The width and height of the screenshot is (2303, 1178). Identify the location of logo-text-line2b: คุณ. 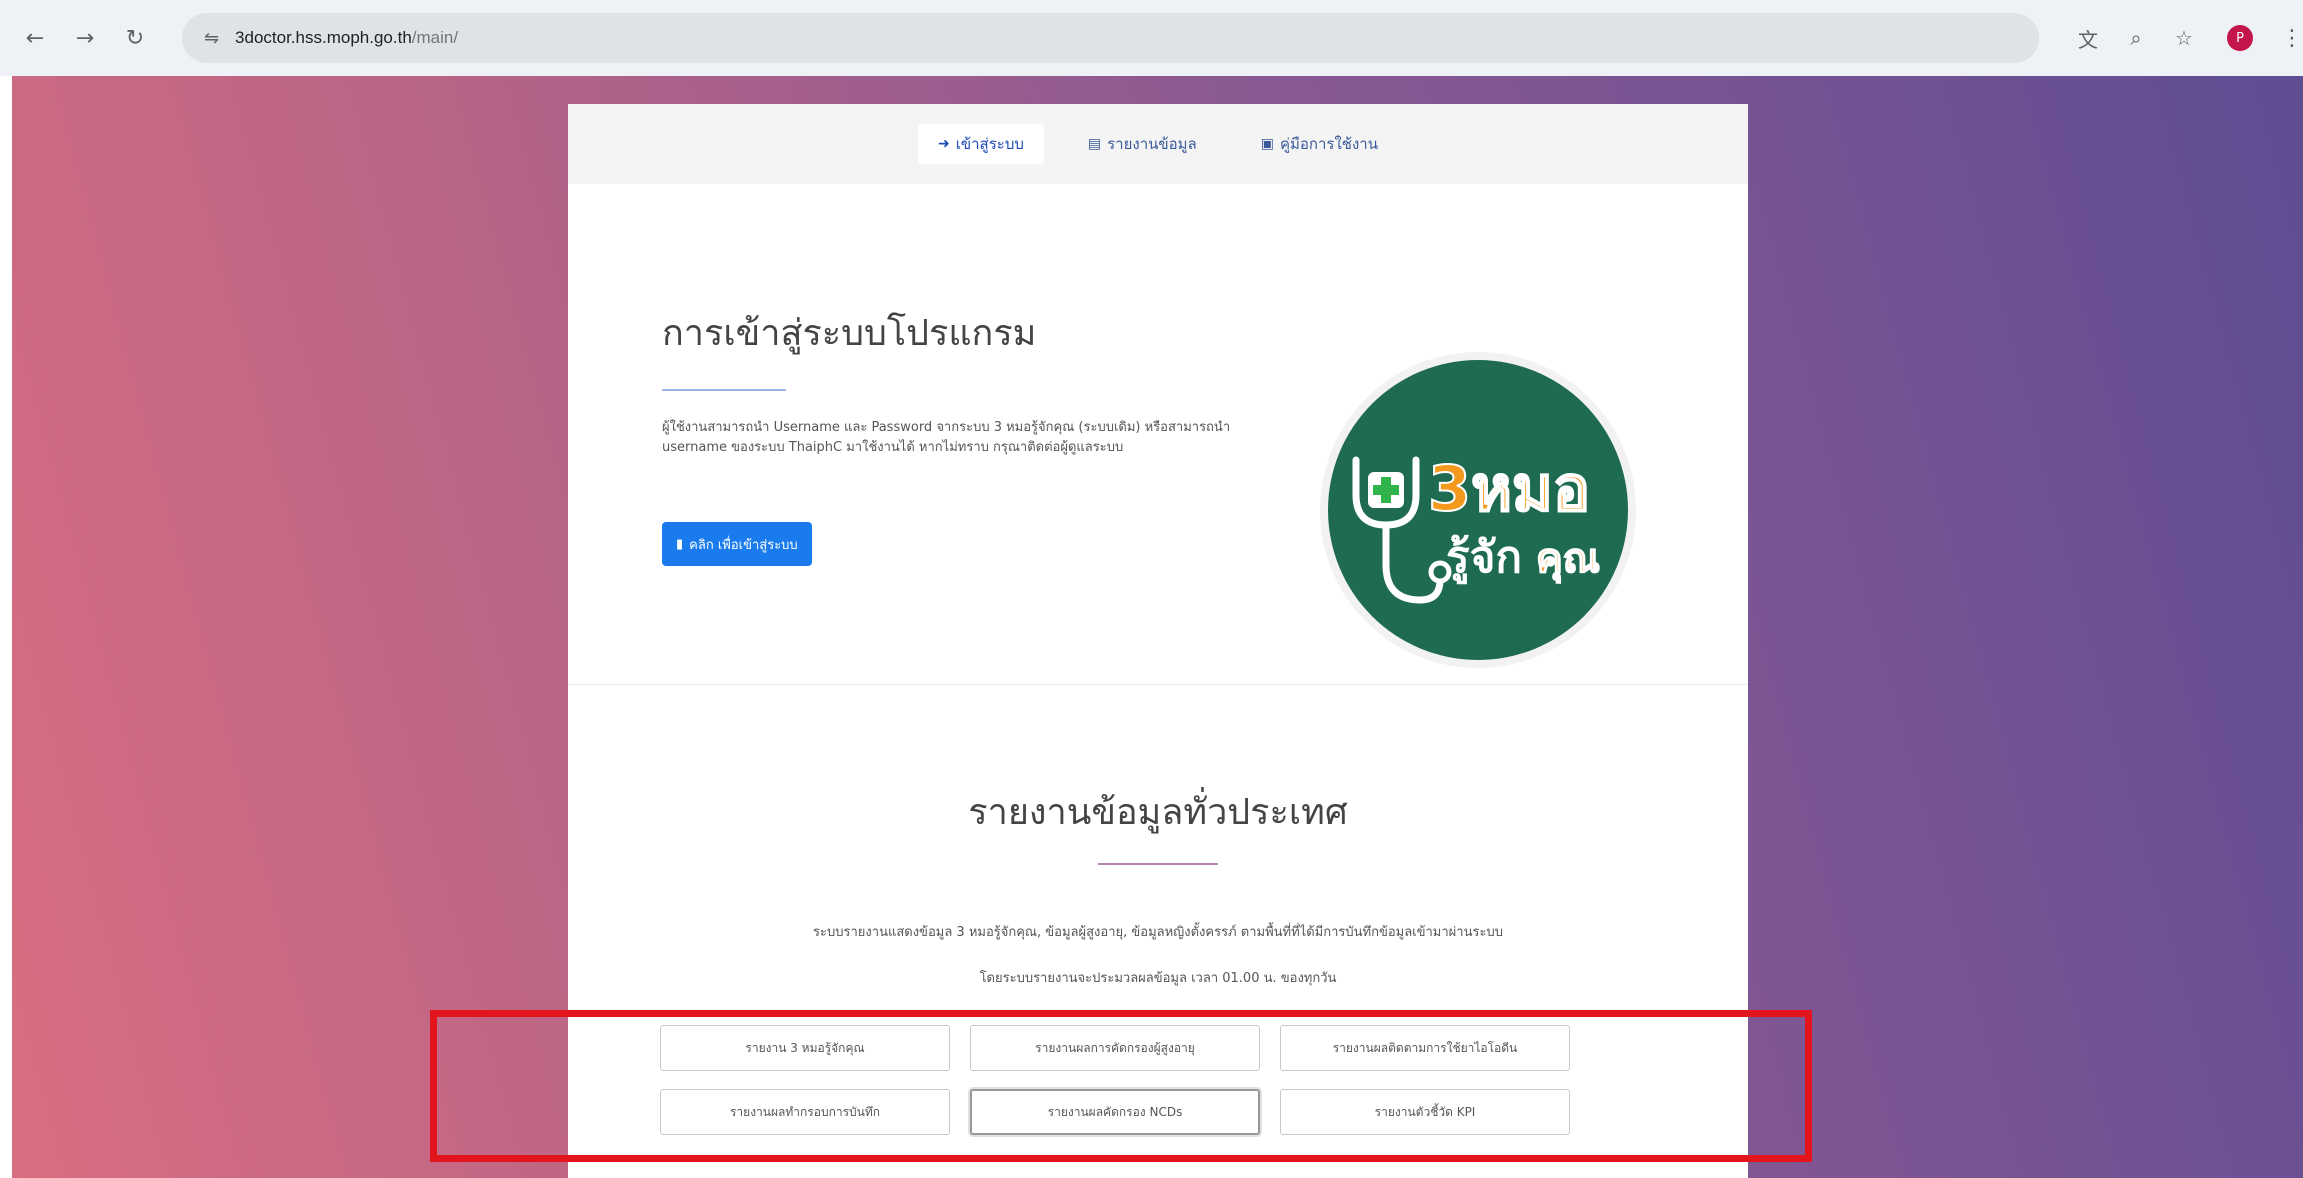
(1568, 560).